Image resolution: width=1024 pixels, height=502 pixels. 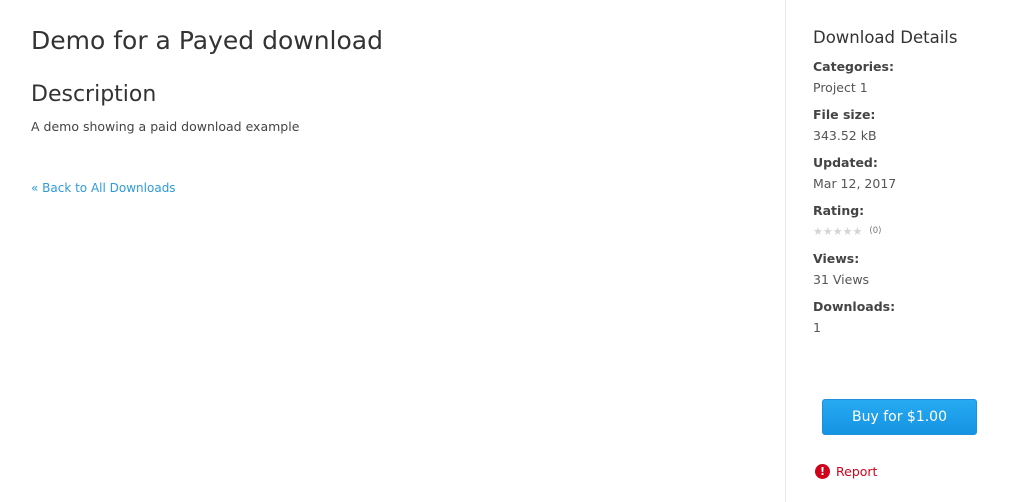 I want to click on detail-downloads: Downloads: 1, so click(x=913, y=317).